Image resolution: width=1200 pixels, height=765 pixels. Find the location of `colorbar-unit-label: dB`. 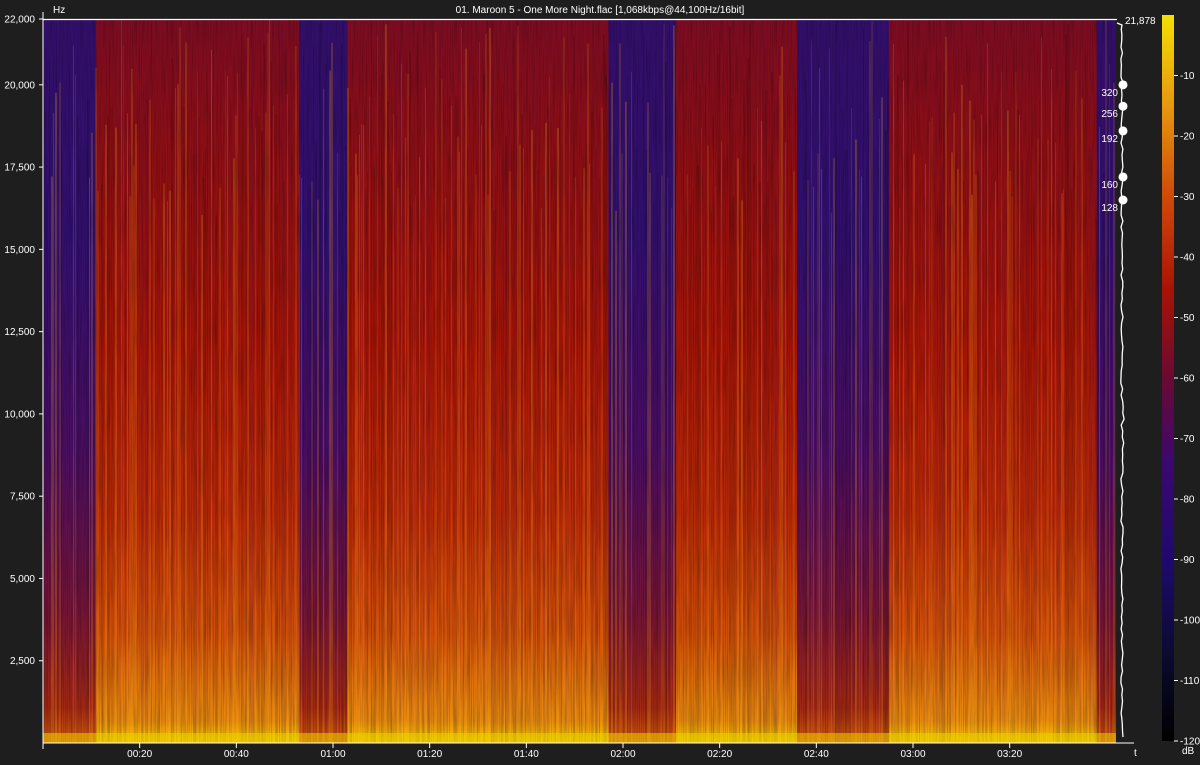

colorbar-unit-label: dB is located at coordinates (1188, 751).